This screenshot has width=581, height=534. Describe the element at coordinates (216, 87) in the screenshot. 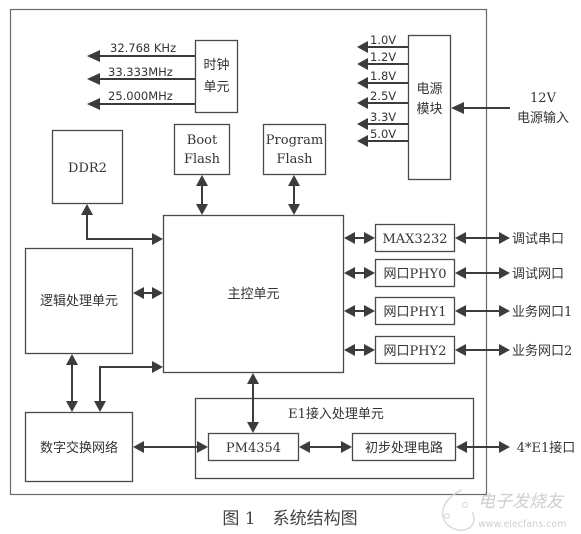

I see `clock-unit-label-2: 单元` at that location.